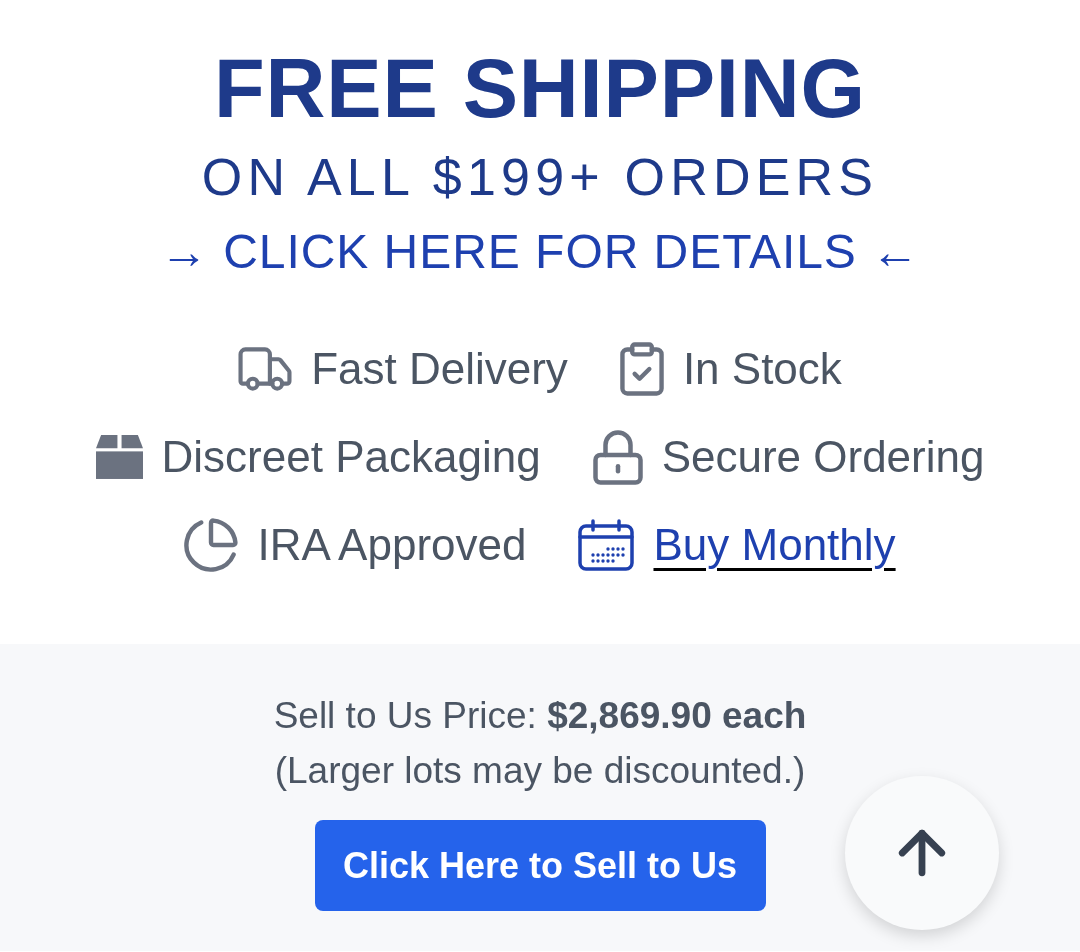  I want to click on sell-to-us-button: Click Here to Sell to Us, so click(540, 865).